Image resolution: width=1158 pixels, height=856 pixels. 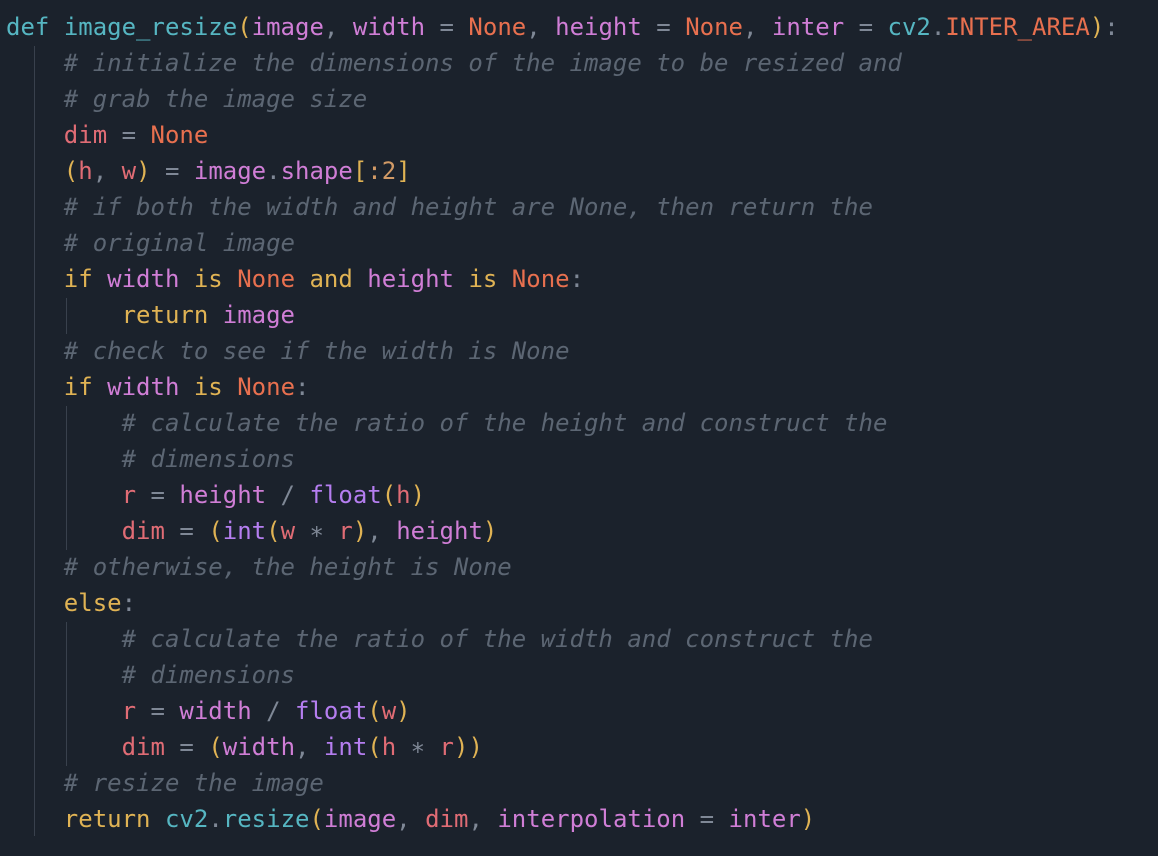 I want to click on code-line: # resize the image, so click(x=165, y=783).